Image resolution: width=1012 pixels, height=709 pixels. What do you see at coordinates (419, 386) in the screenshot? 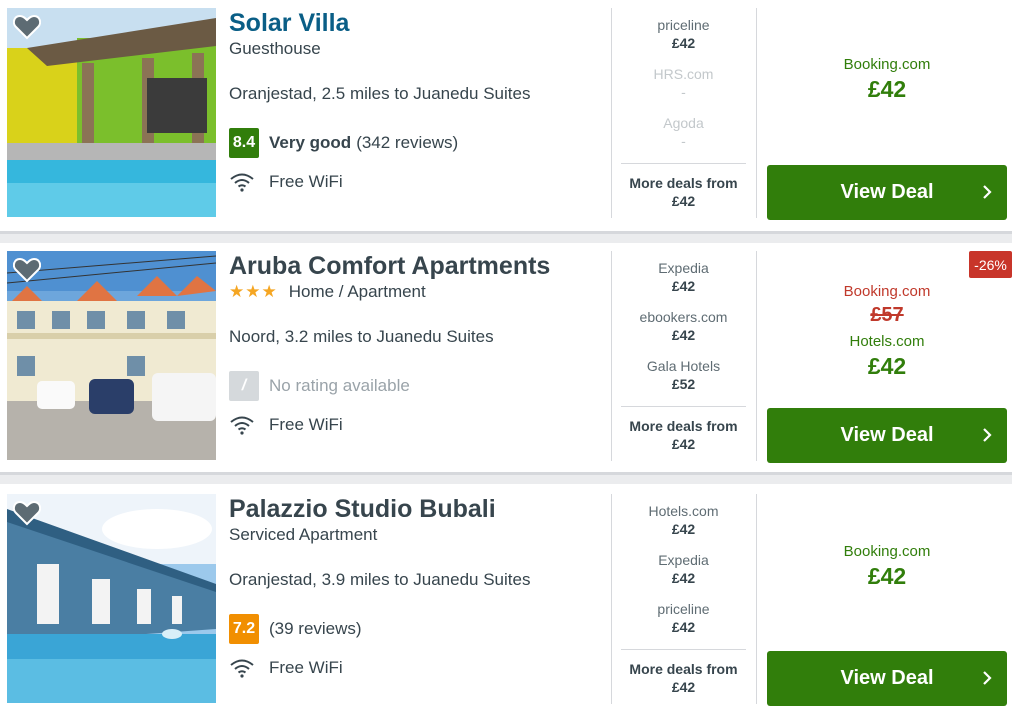
I see `rating-row: / No rating available` at bounding box center [419, 386].